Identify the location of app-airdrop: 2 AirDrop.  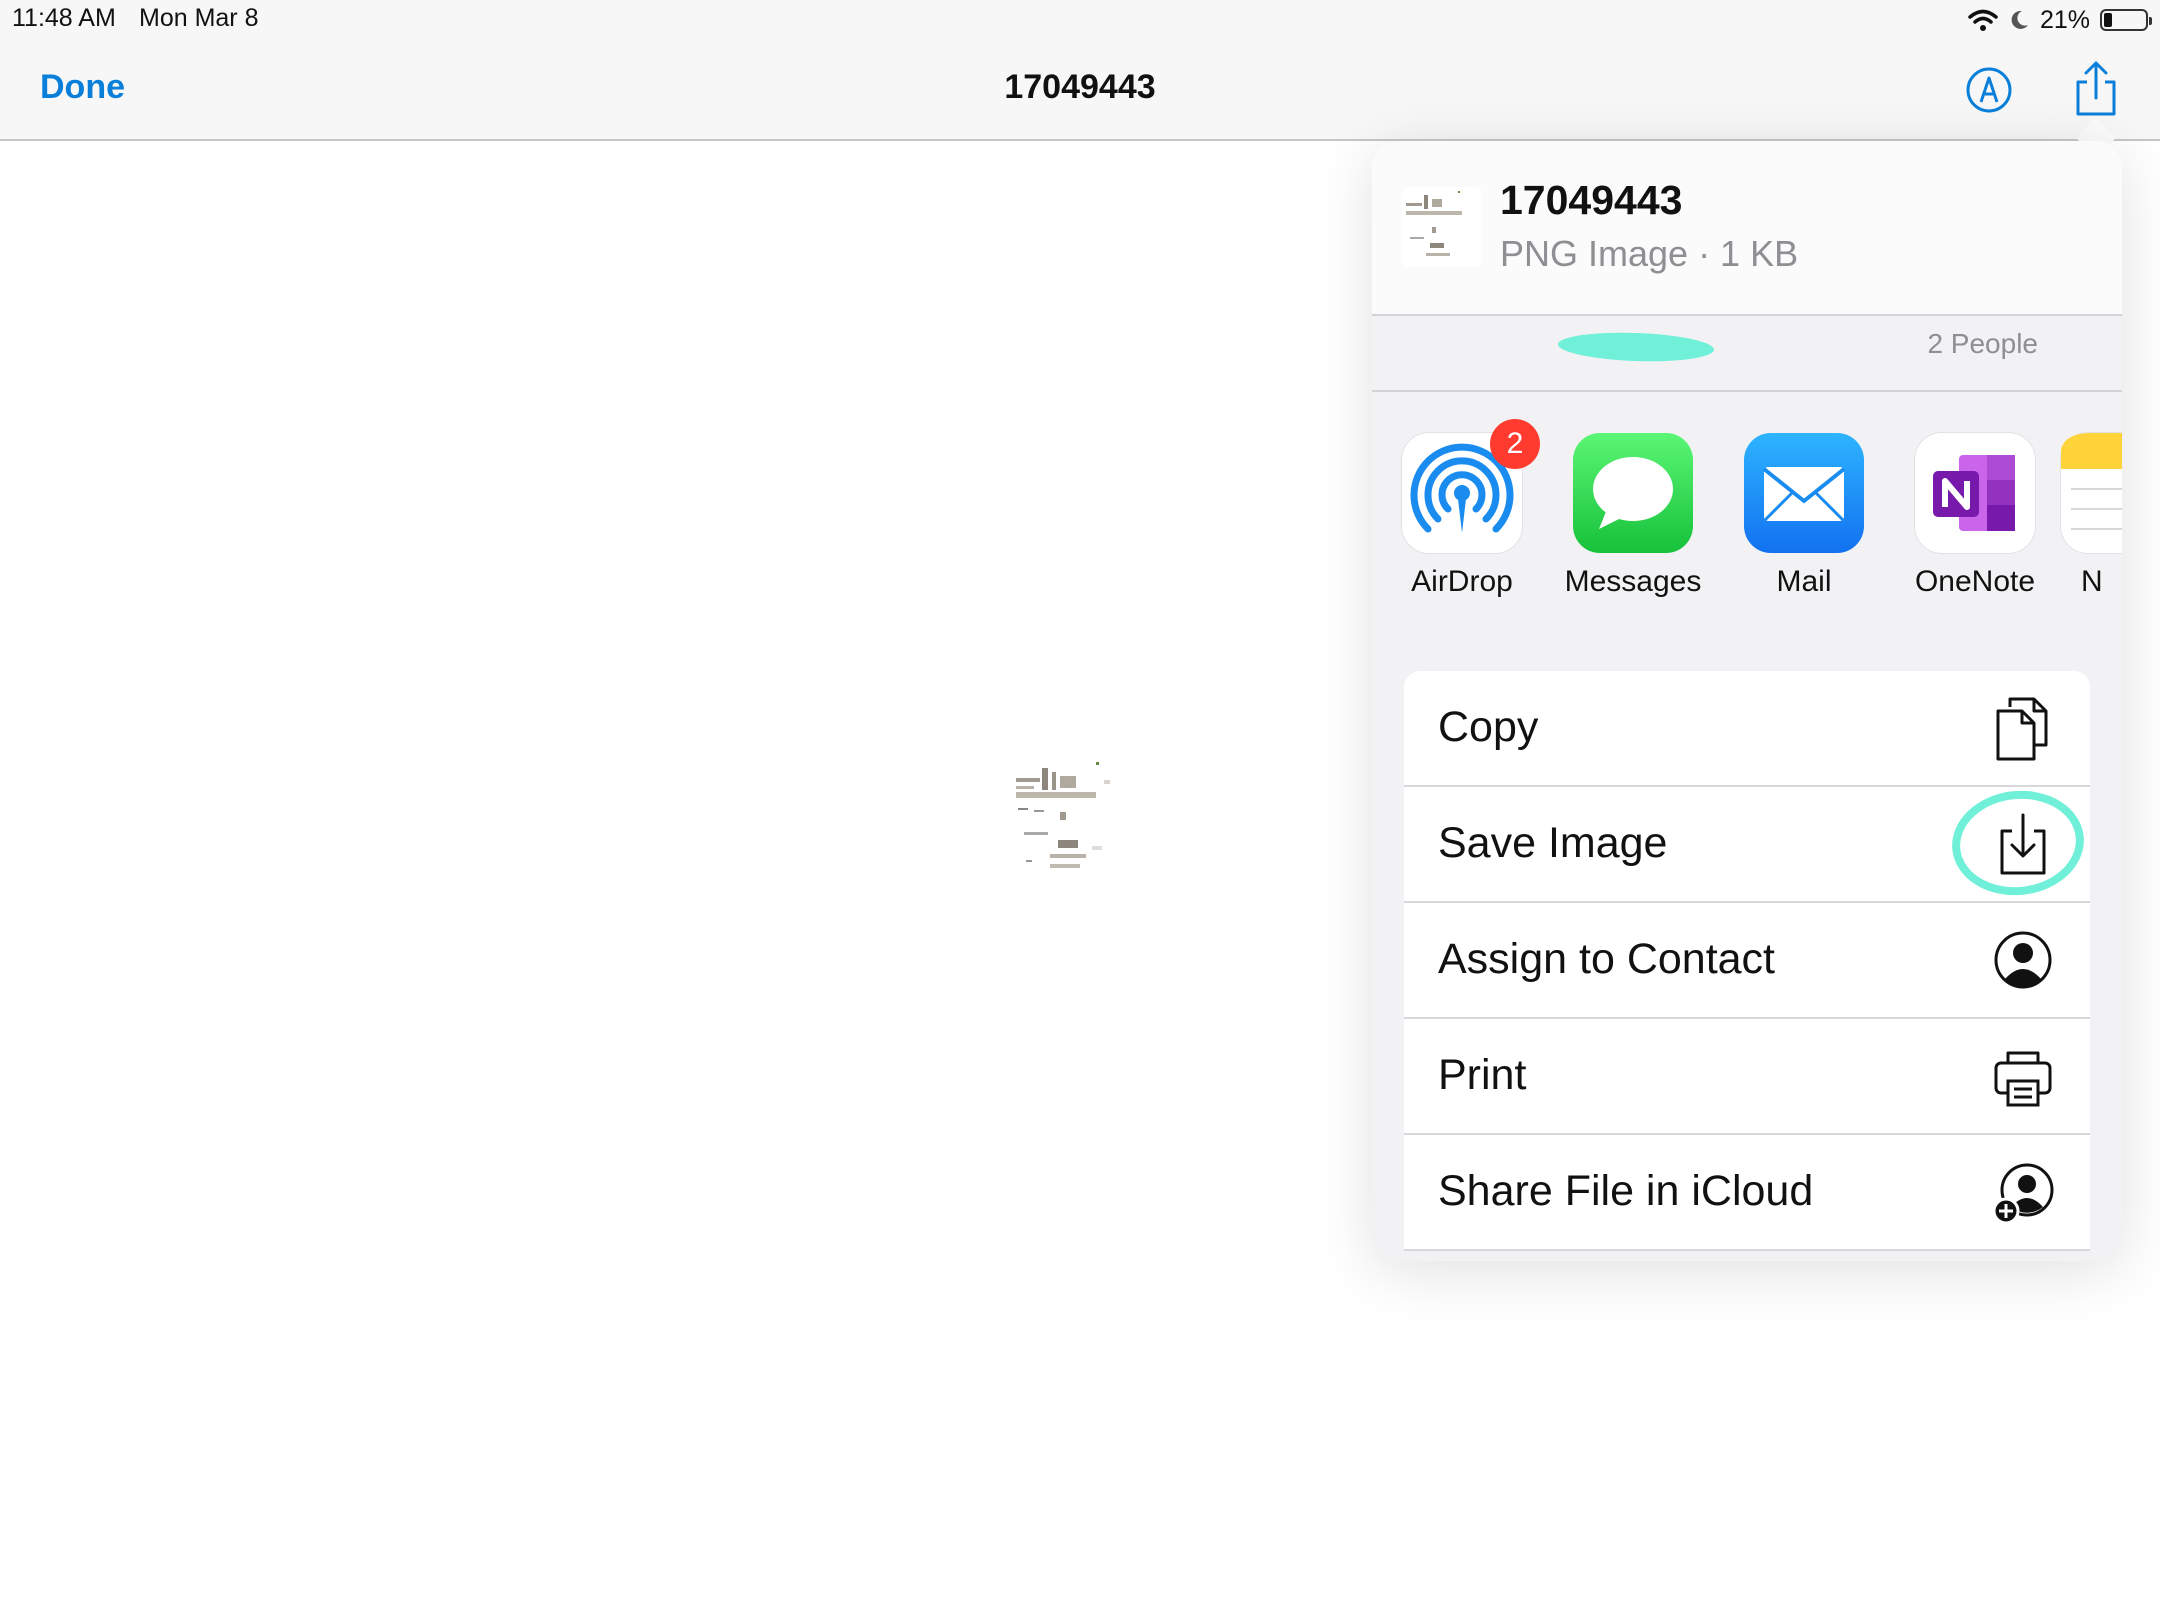
(1462, 509).